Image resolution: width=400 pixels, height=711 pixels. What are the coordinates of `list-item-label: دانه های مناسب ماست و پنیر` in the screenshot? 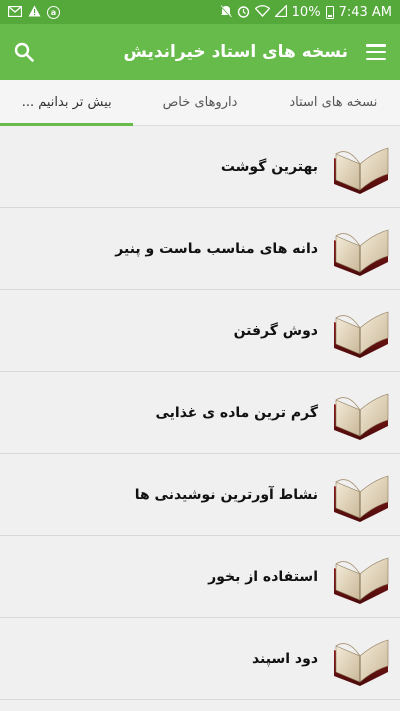 It's located at (216, 248).